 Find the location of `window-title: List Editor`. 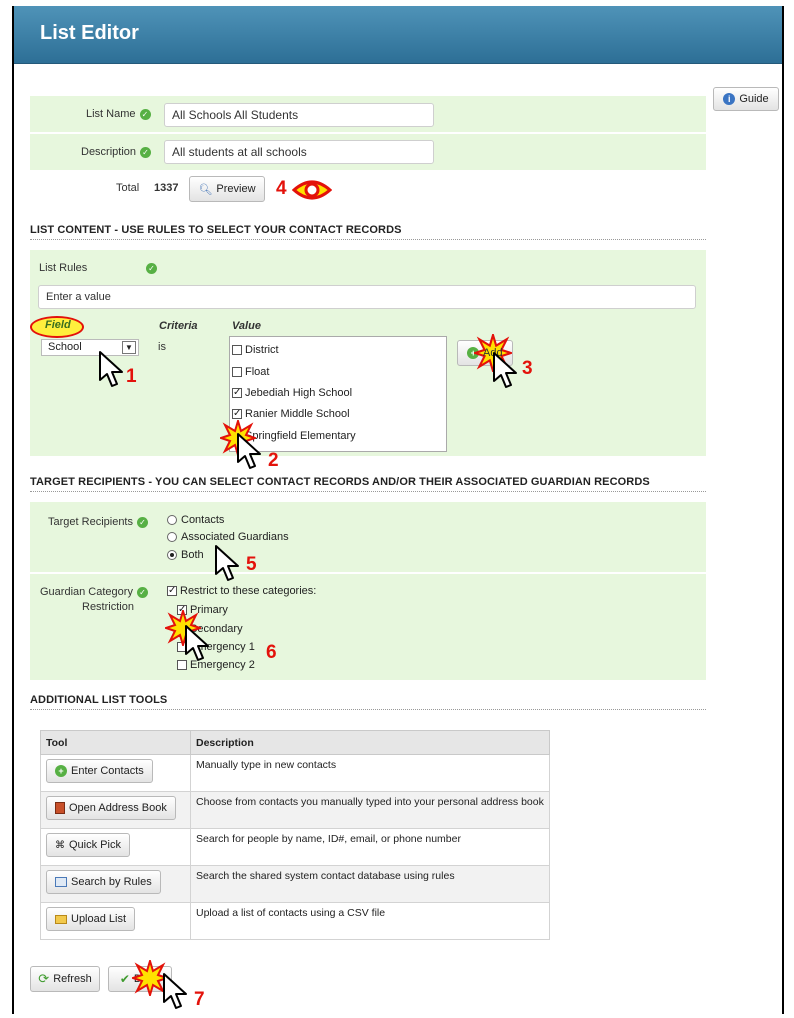

window-title: List Editor is located at coordinates (89, 33).